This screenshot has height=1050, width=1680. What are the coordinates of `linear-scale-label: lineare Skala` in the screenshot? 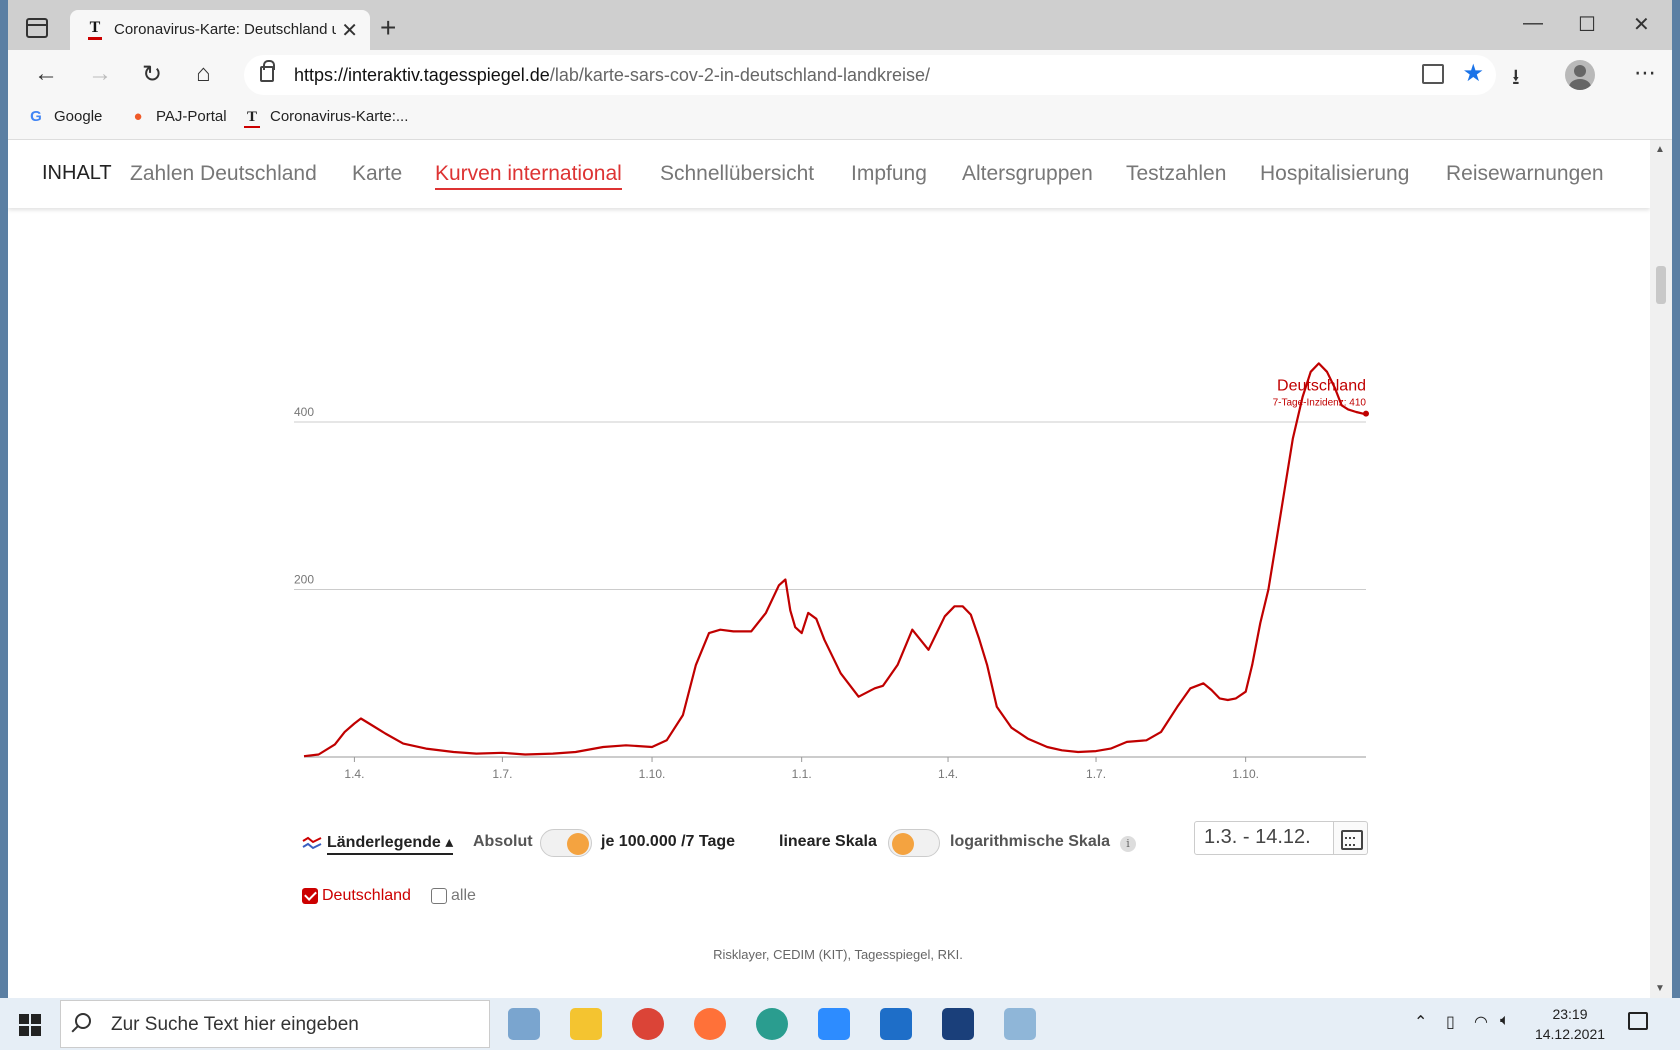 It's located at (828, 841).